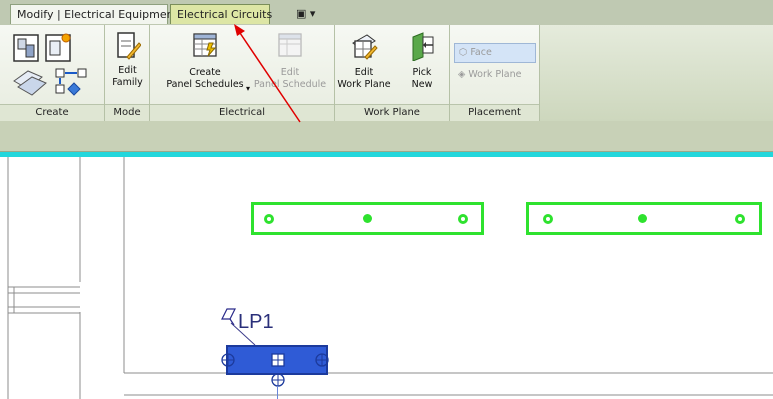 The width and height of the screenshot is (773, 399). I want to click on placement-panel-label: Placement, so click(494, 112).